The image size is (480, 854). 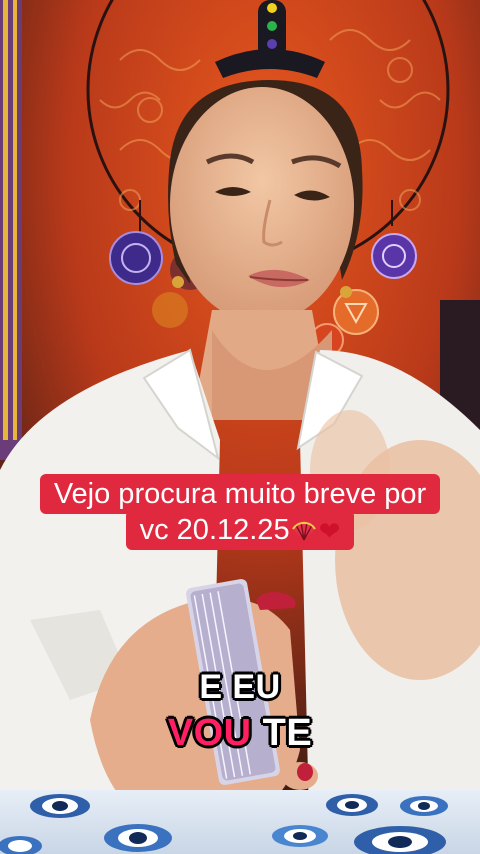 What do you see at coordinates (240, 687) in the screenshot?
I see `subtitle-line-1: E EU` at bounding box center [240, 687].